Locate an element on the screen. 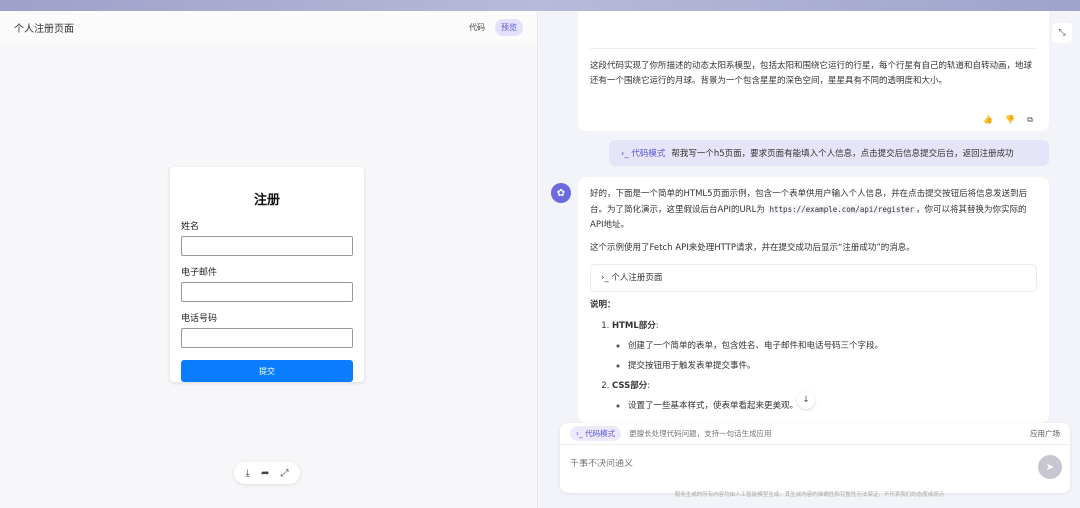 This screenshot has width=1080, height=508. assistant-avatar: ✿ is located at coordinates (561, 193).